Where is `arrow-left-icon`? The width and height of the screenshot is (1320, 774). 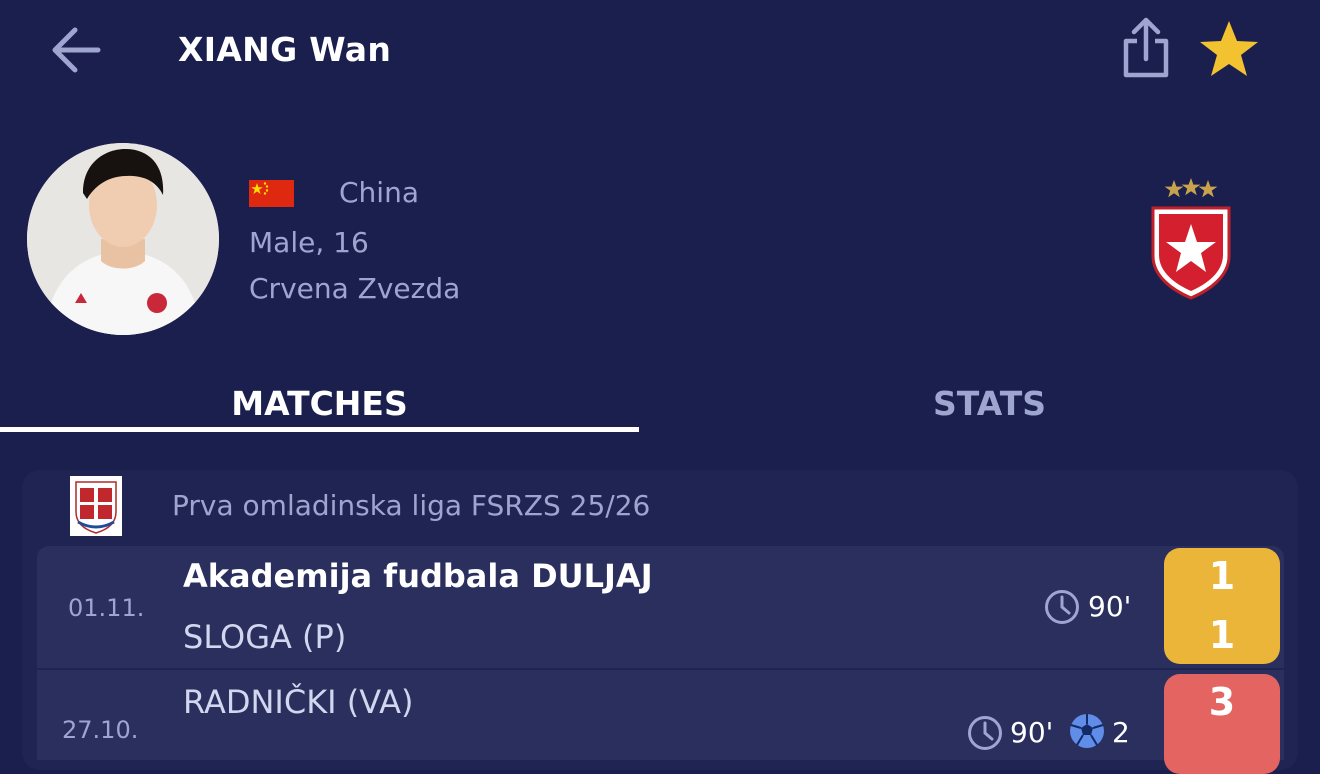 arrow-left-icon is located at coordinates (76, 50).